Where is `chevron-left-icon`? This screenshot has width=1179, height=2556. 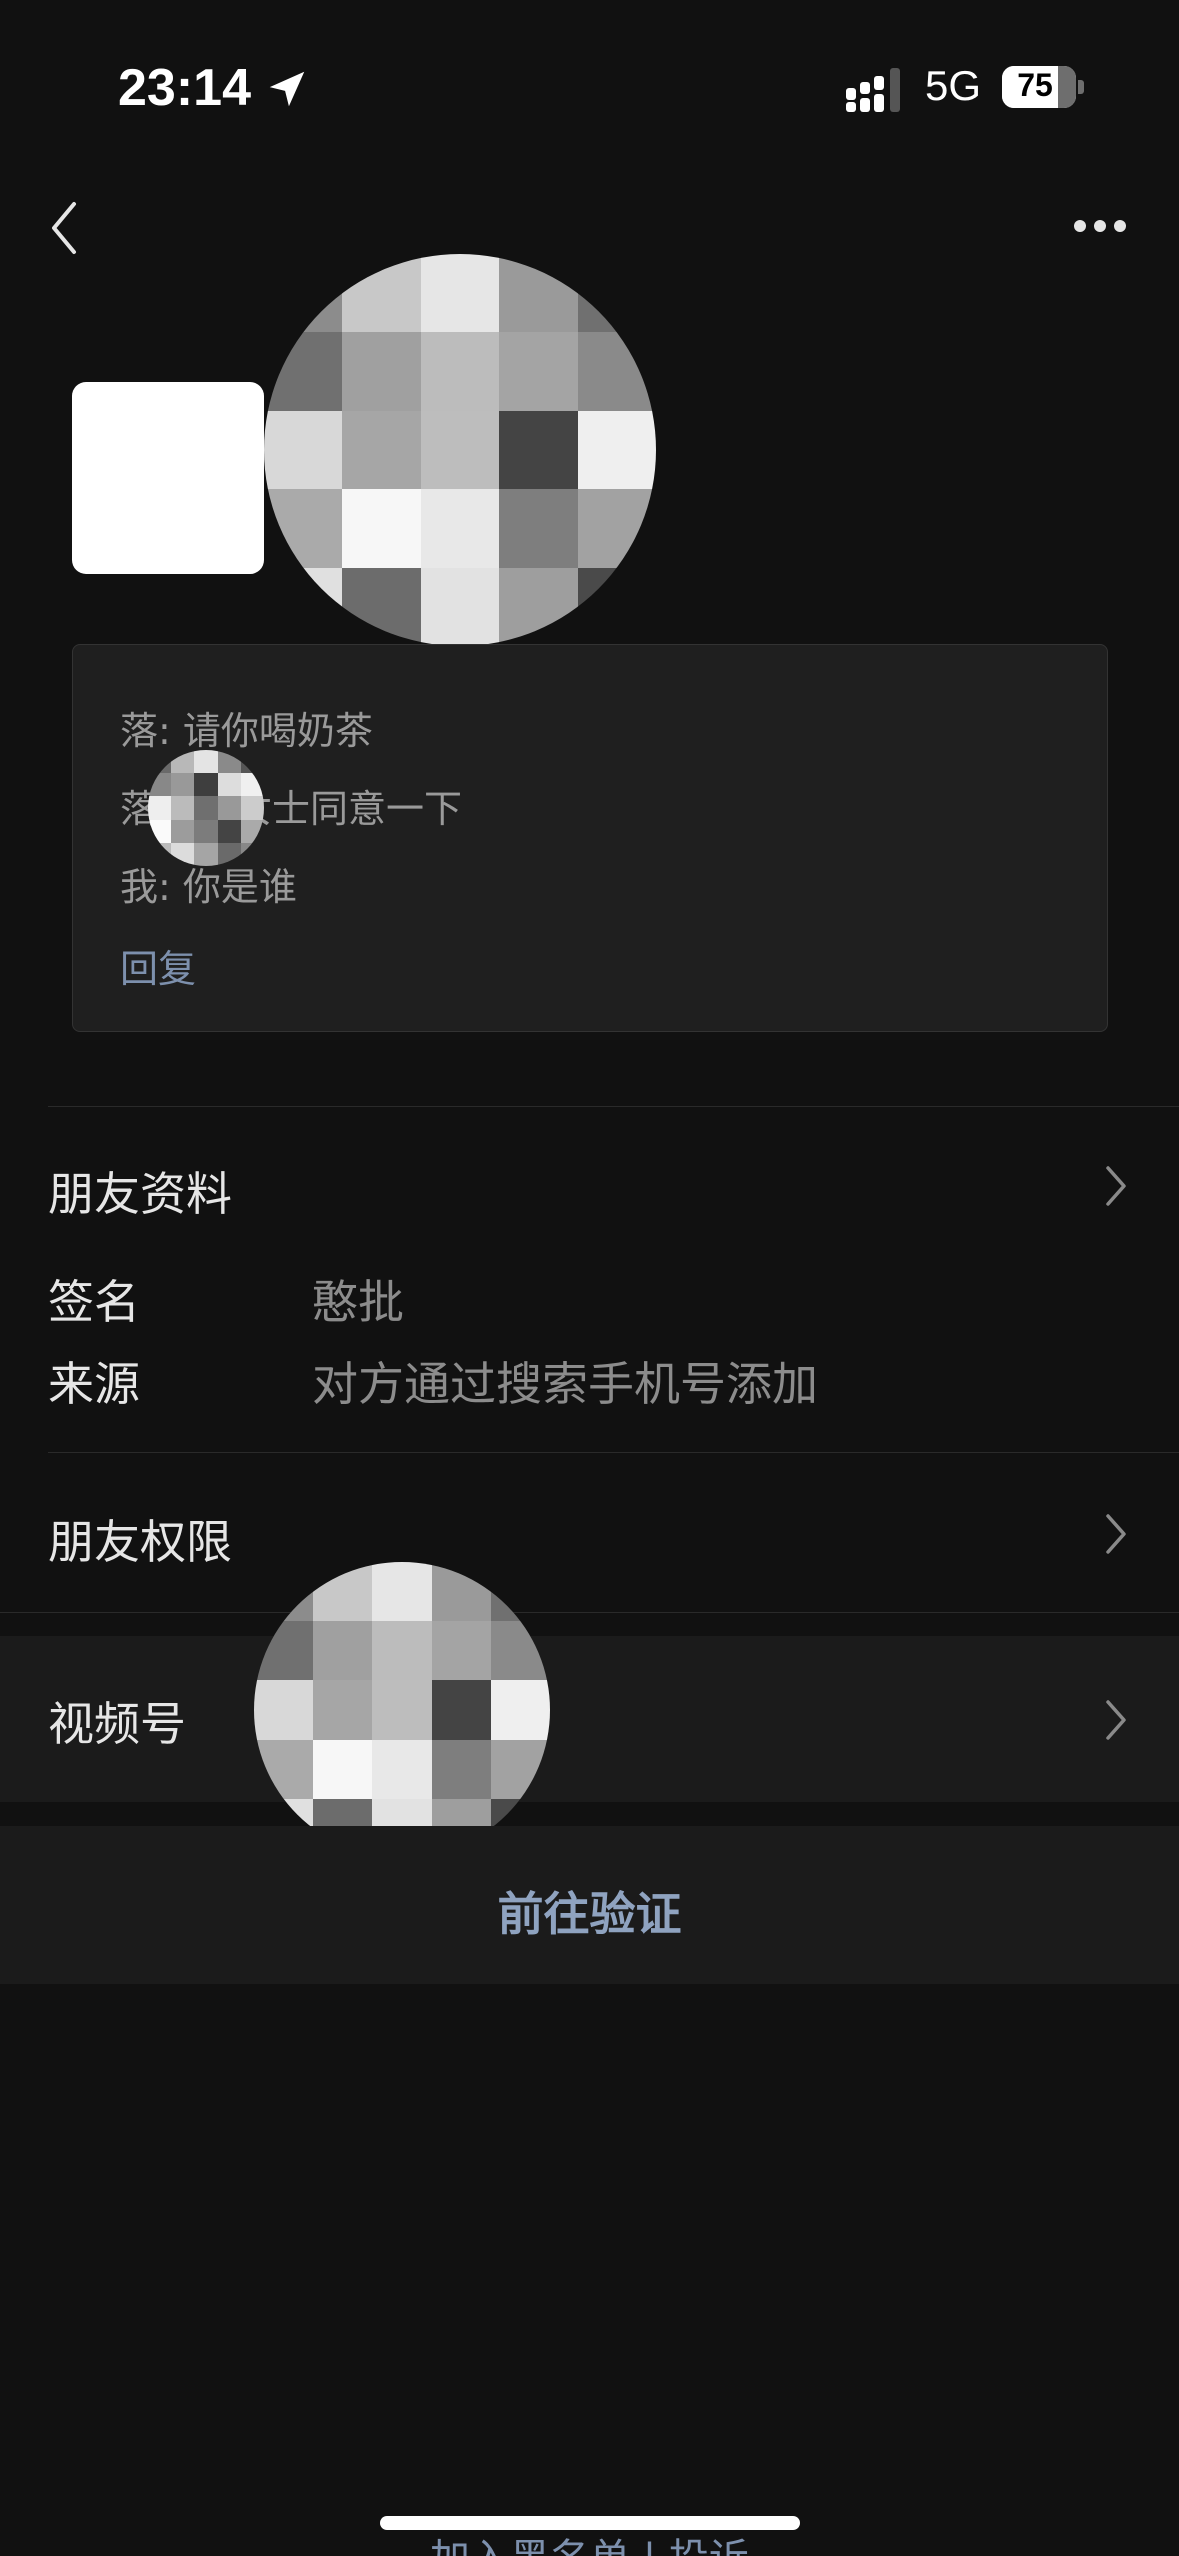
chevron-left-icon is located at coordinates (64, 228).